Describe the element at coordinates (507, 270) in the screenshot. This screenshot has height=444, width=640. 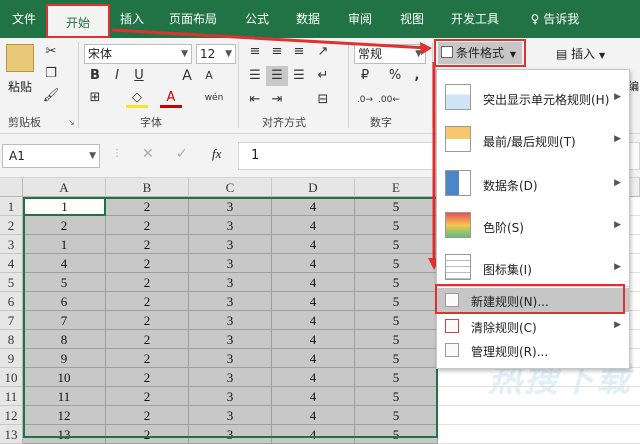
I see `menu-item-label: 图标集(I)` at that location.